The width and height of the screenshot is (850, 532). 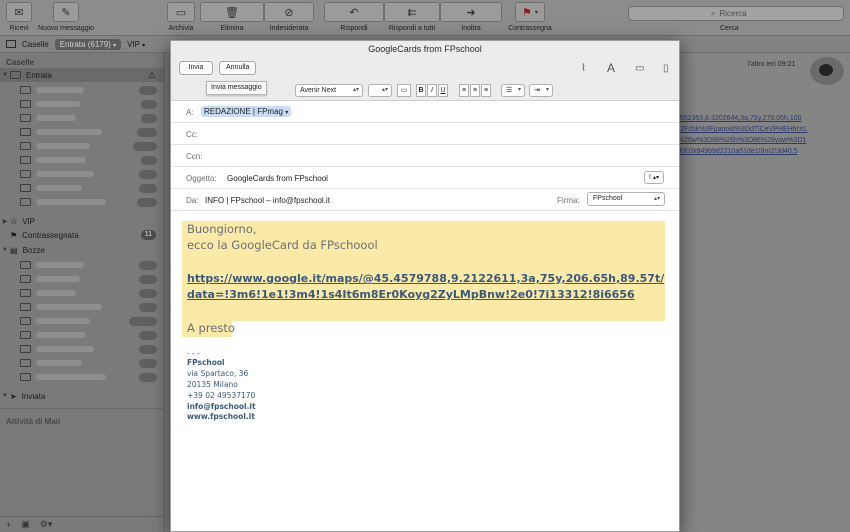 I want to click on message-link-line: 2%26w%3D86%26h%3D86%26yaw%3D1, so click(x=740, y=140).